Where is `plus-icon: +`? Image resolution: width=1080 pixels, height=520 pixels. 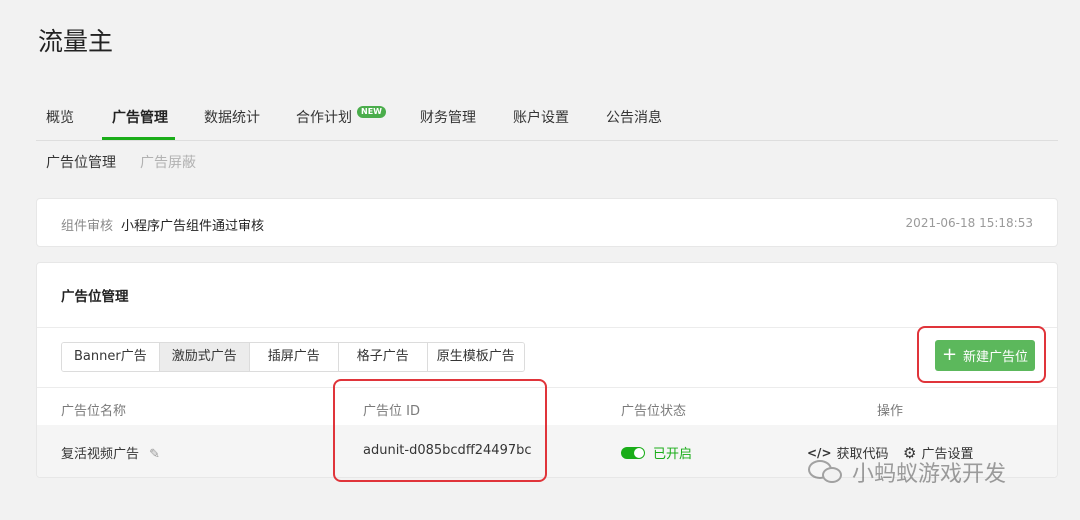 plus-icon: + is located at coordinates (949, 354).